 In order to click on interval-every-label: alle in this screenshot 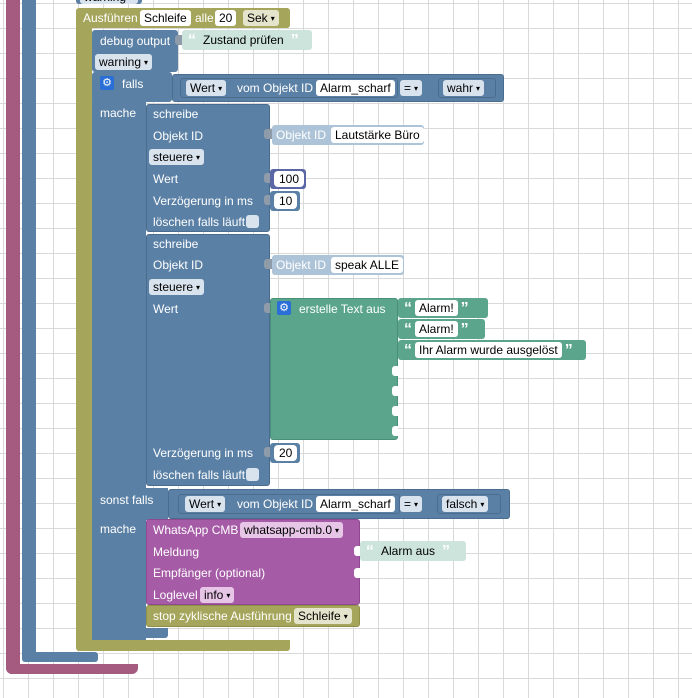, I will do `click(204, 18)`.